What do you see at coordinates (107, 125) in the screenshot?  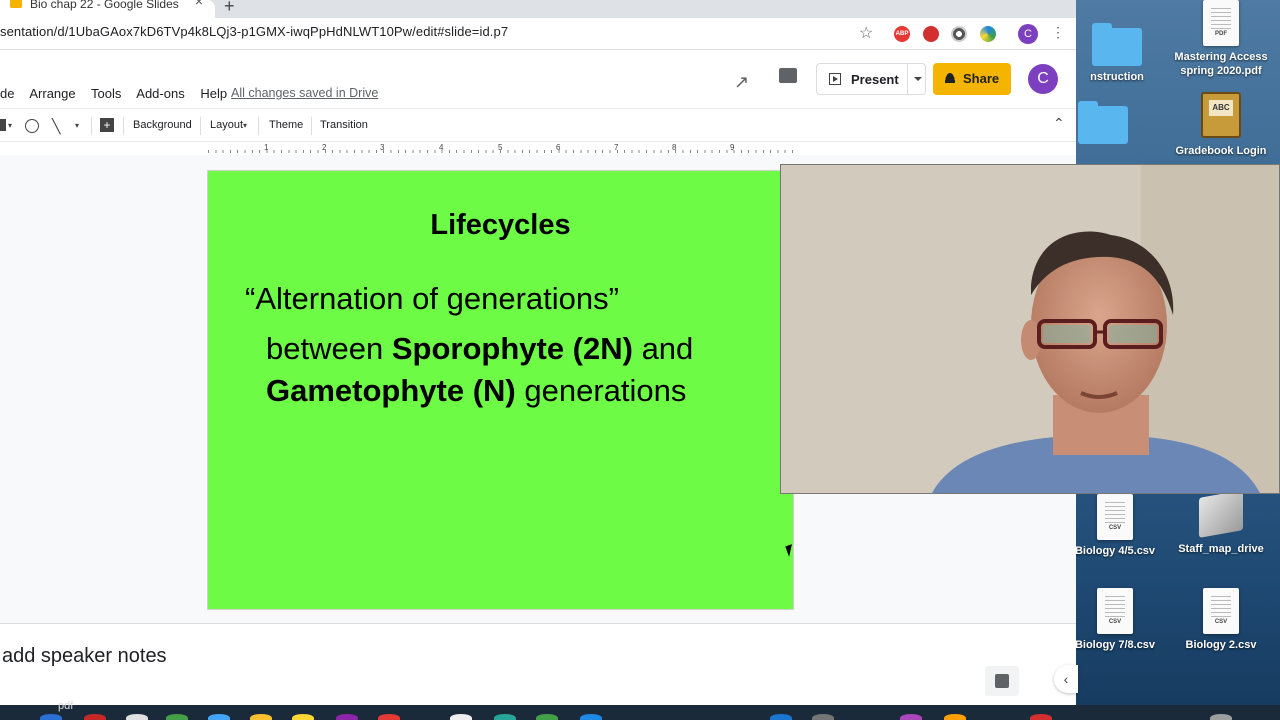 I see `add-comment-icon: +` at bounding box center [107, 125].